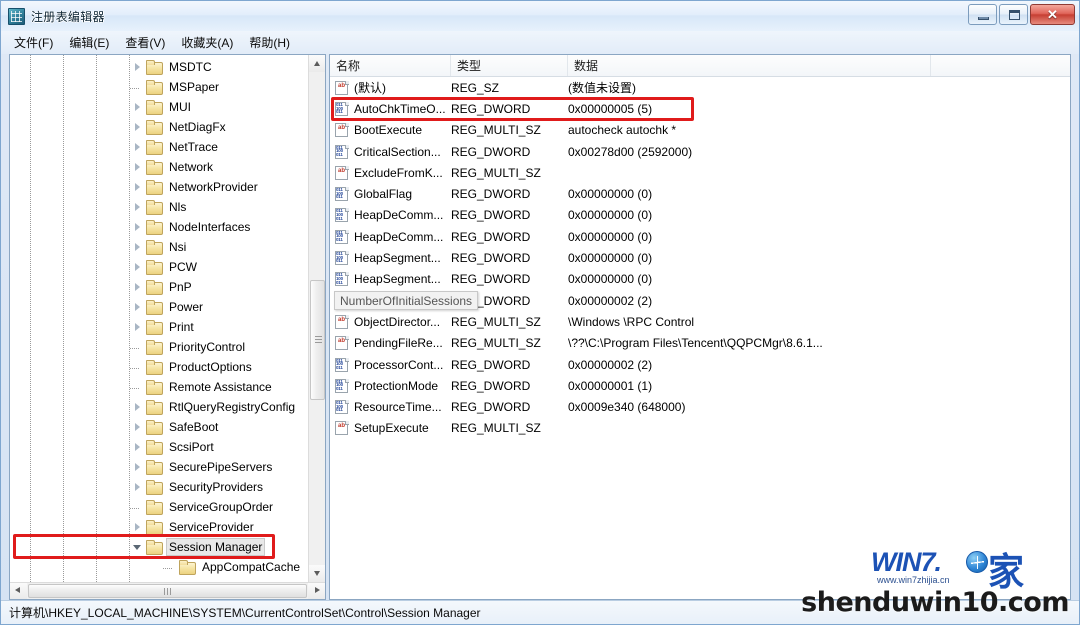 This screenshot has width=1080, height=625. I want to click on column-header-3: 数据, so click(749, 65).